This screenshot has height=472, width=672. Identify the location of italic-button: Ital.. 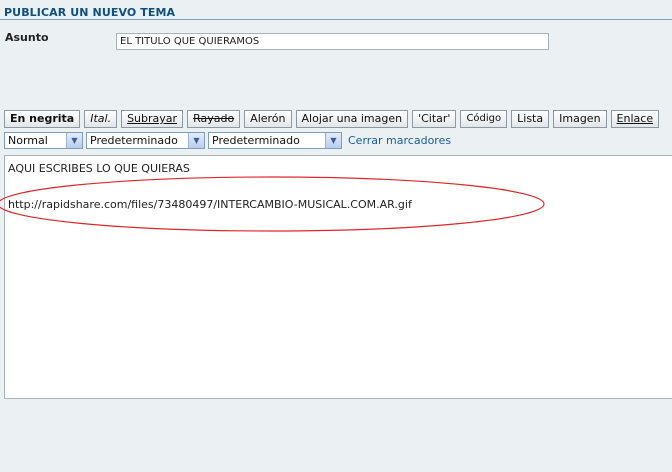
(101, 119).